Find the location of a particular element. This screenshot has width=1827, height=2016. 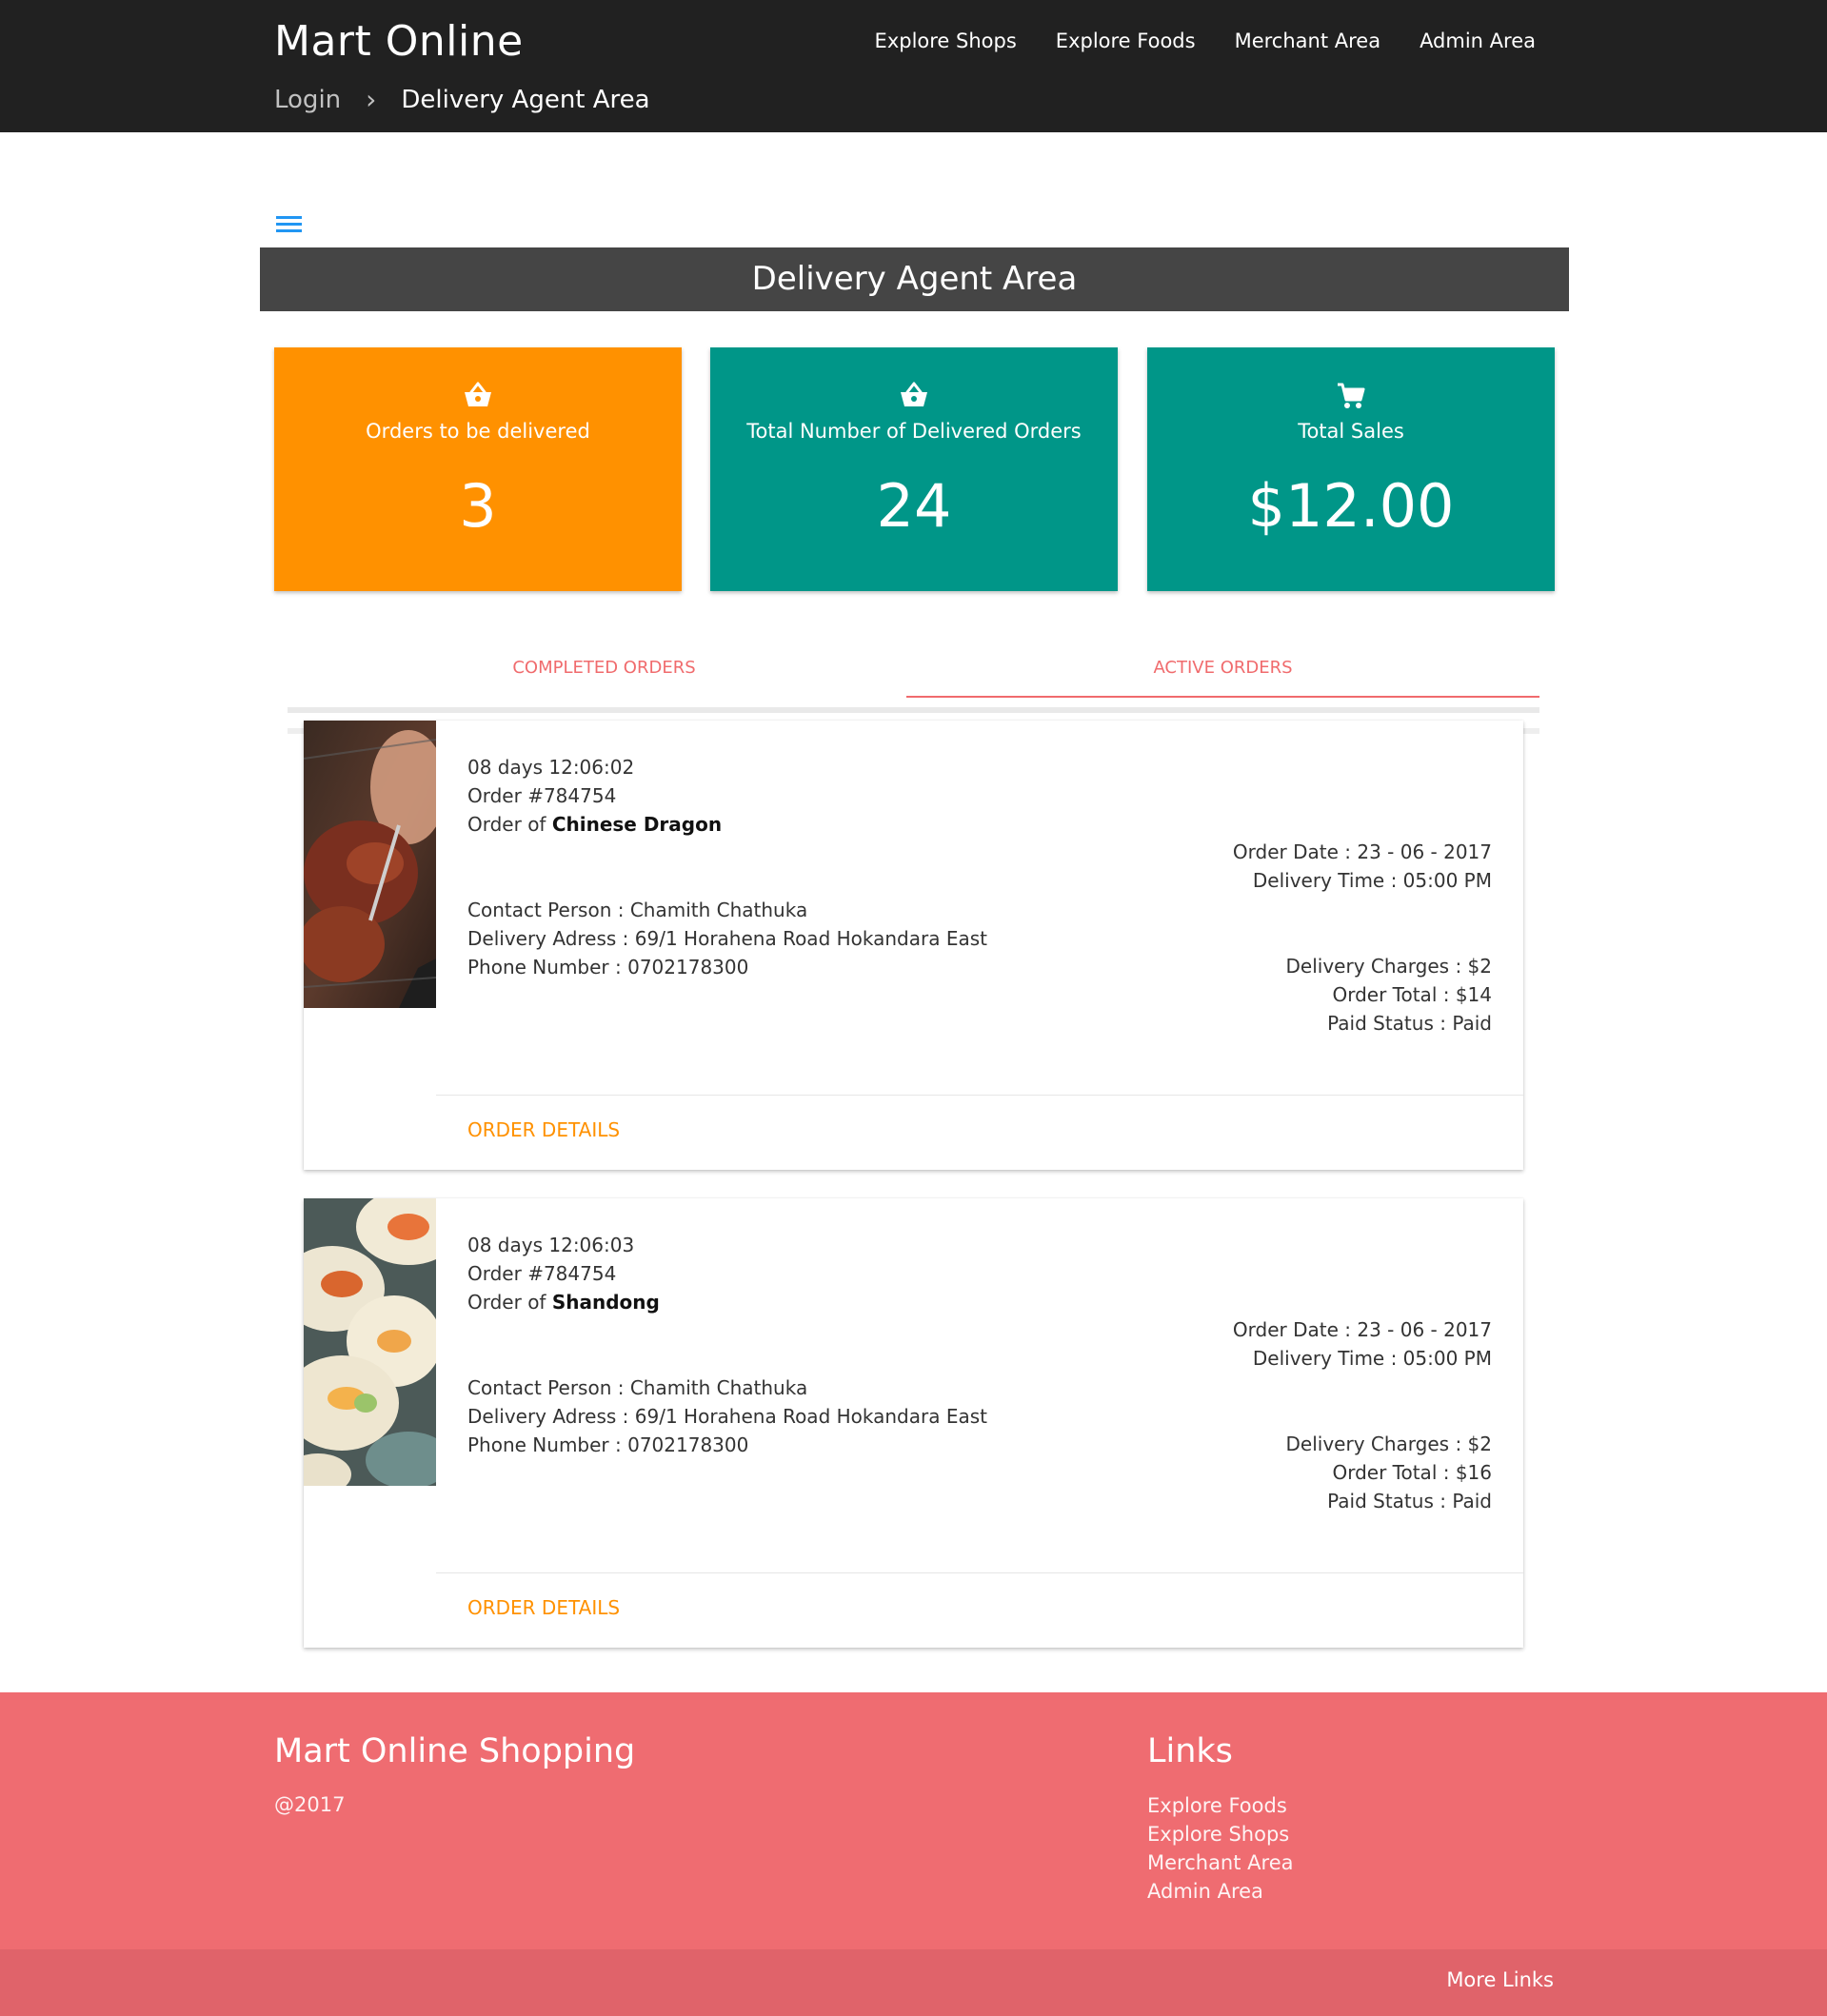

stat-label: Total Sales is located at coordinates (1351, 431).